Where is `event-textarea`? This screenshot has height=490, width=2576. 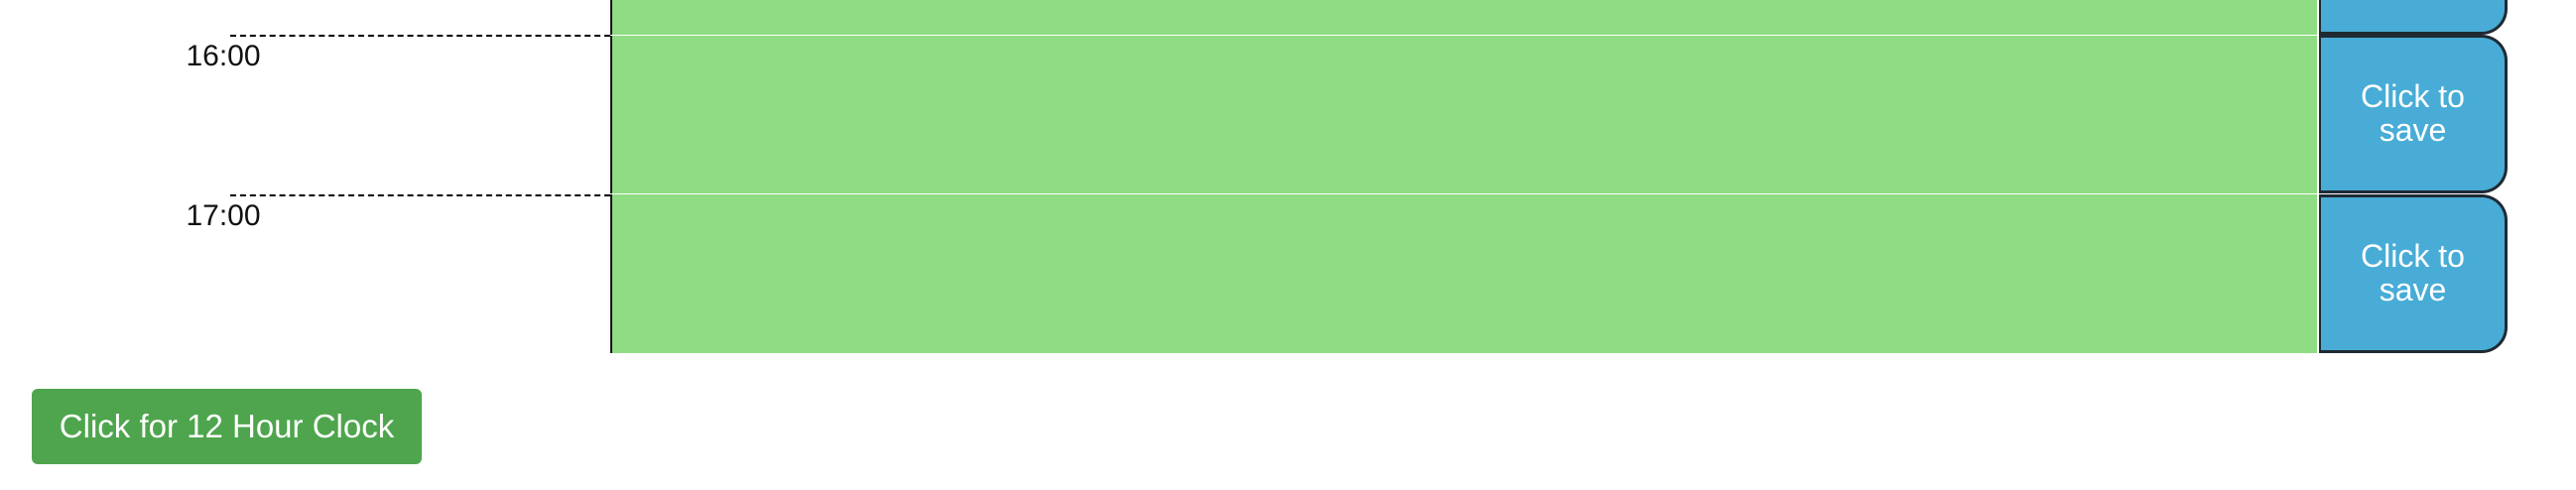
event-textarea is located at coordinates (1464, 18).